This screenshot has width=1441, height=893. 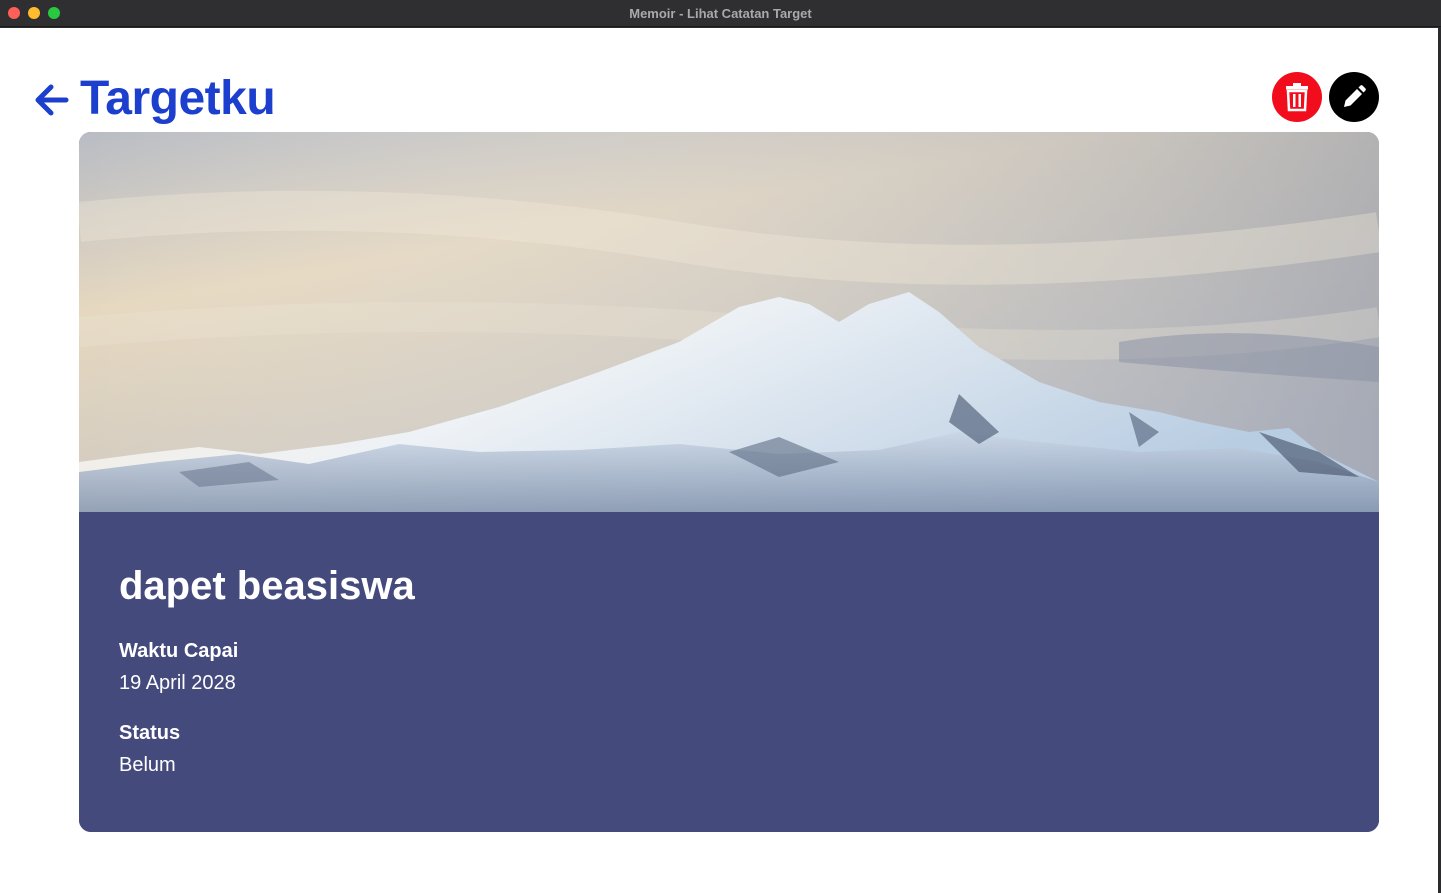 I want to click on target-title: dapet beasiswa, so click(x=267, y=586).